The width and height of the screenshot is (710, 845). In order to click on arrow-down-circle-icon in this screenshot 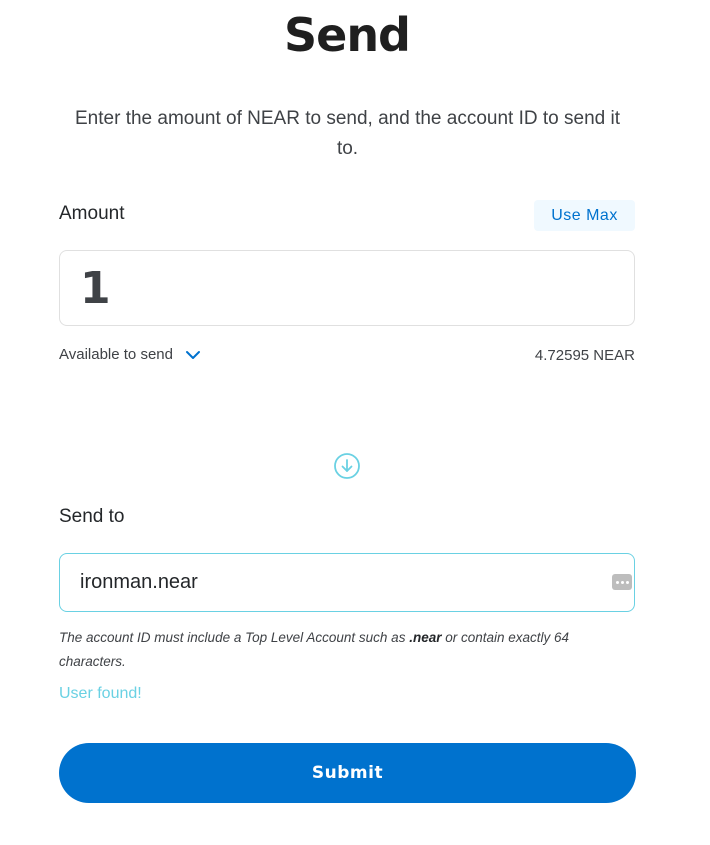, I will do `click(347, 466)`.